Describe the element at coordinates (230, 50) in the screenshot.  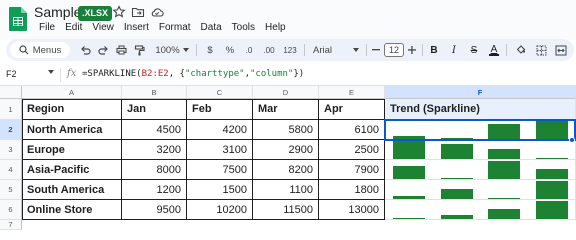
I see `percent-format-button: %` at that location.